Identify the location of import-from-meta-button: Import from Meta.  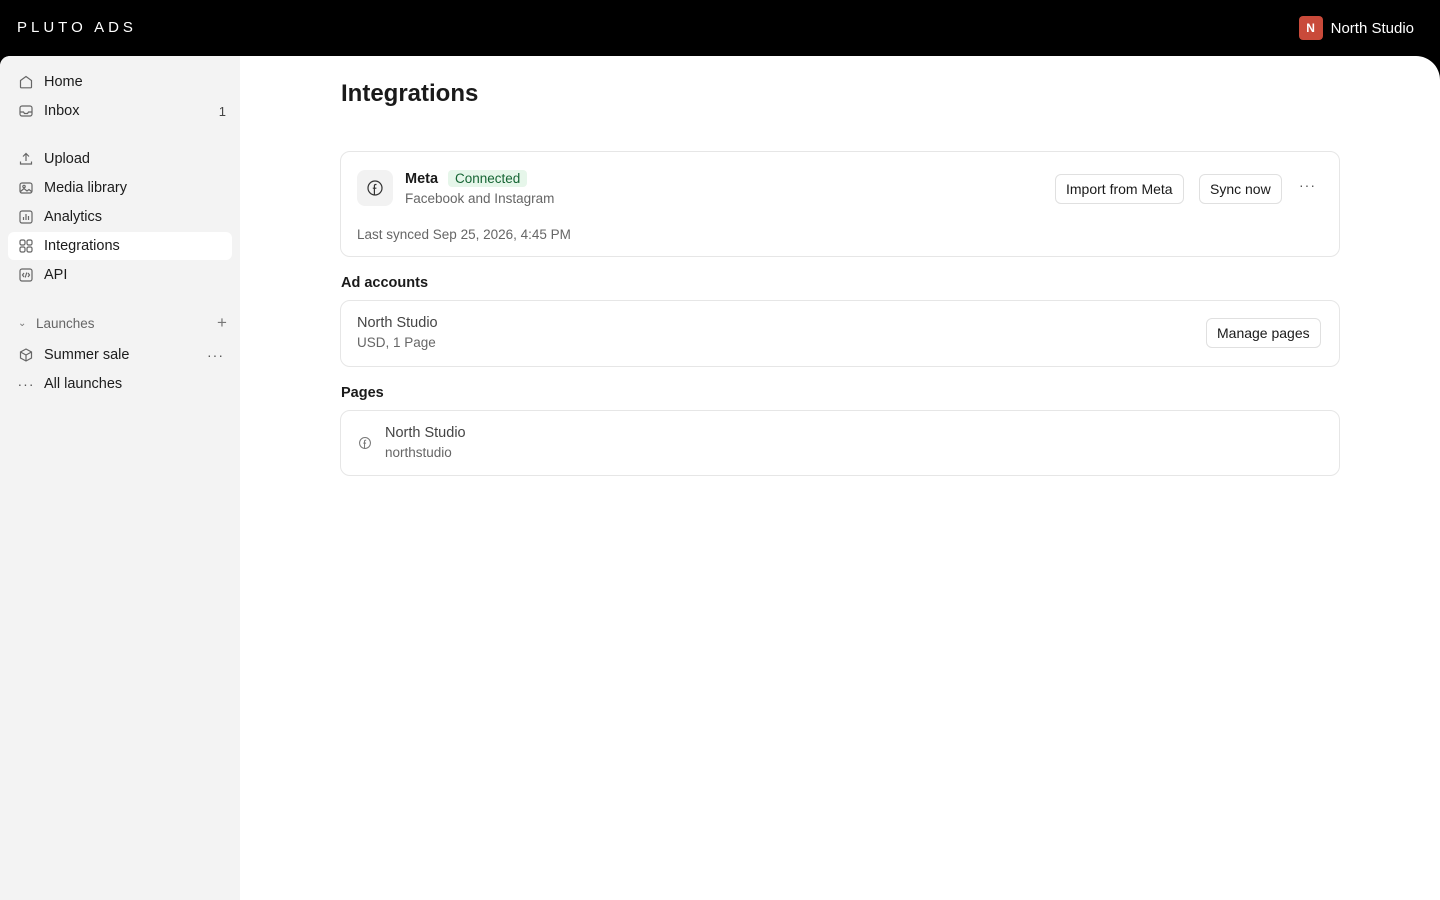
(1119, 189).